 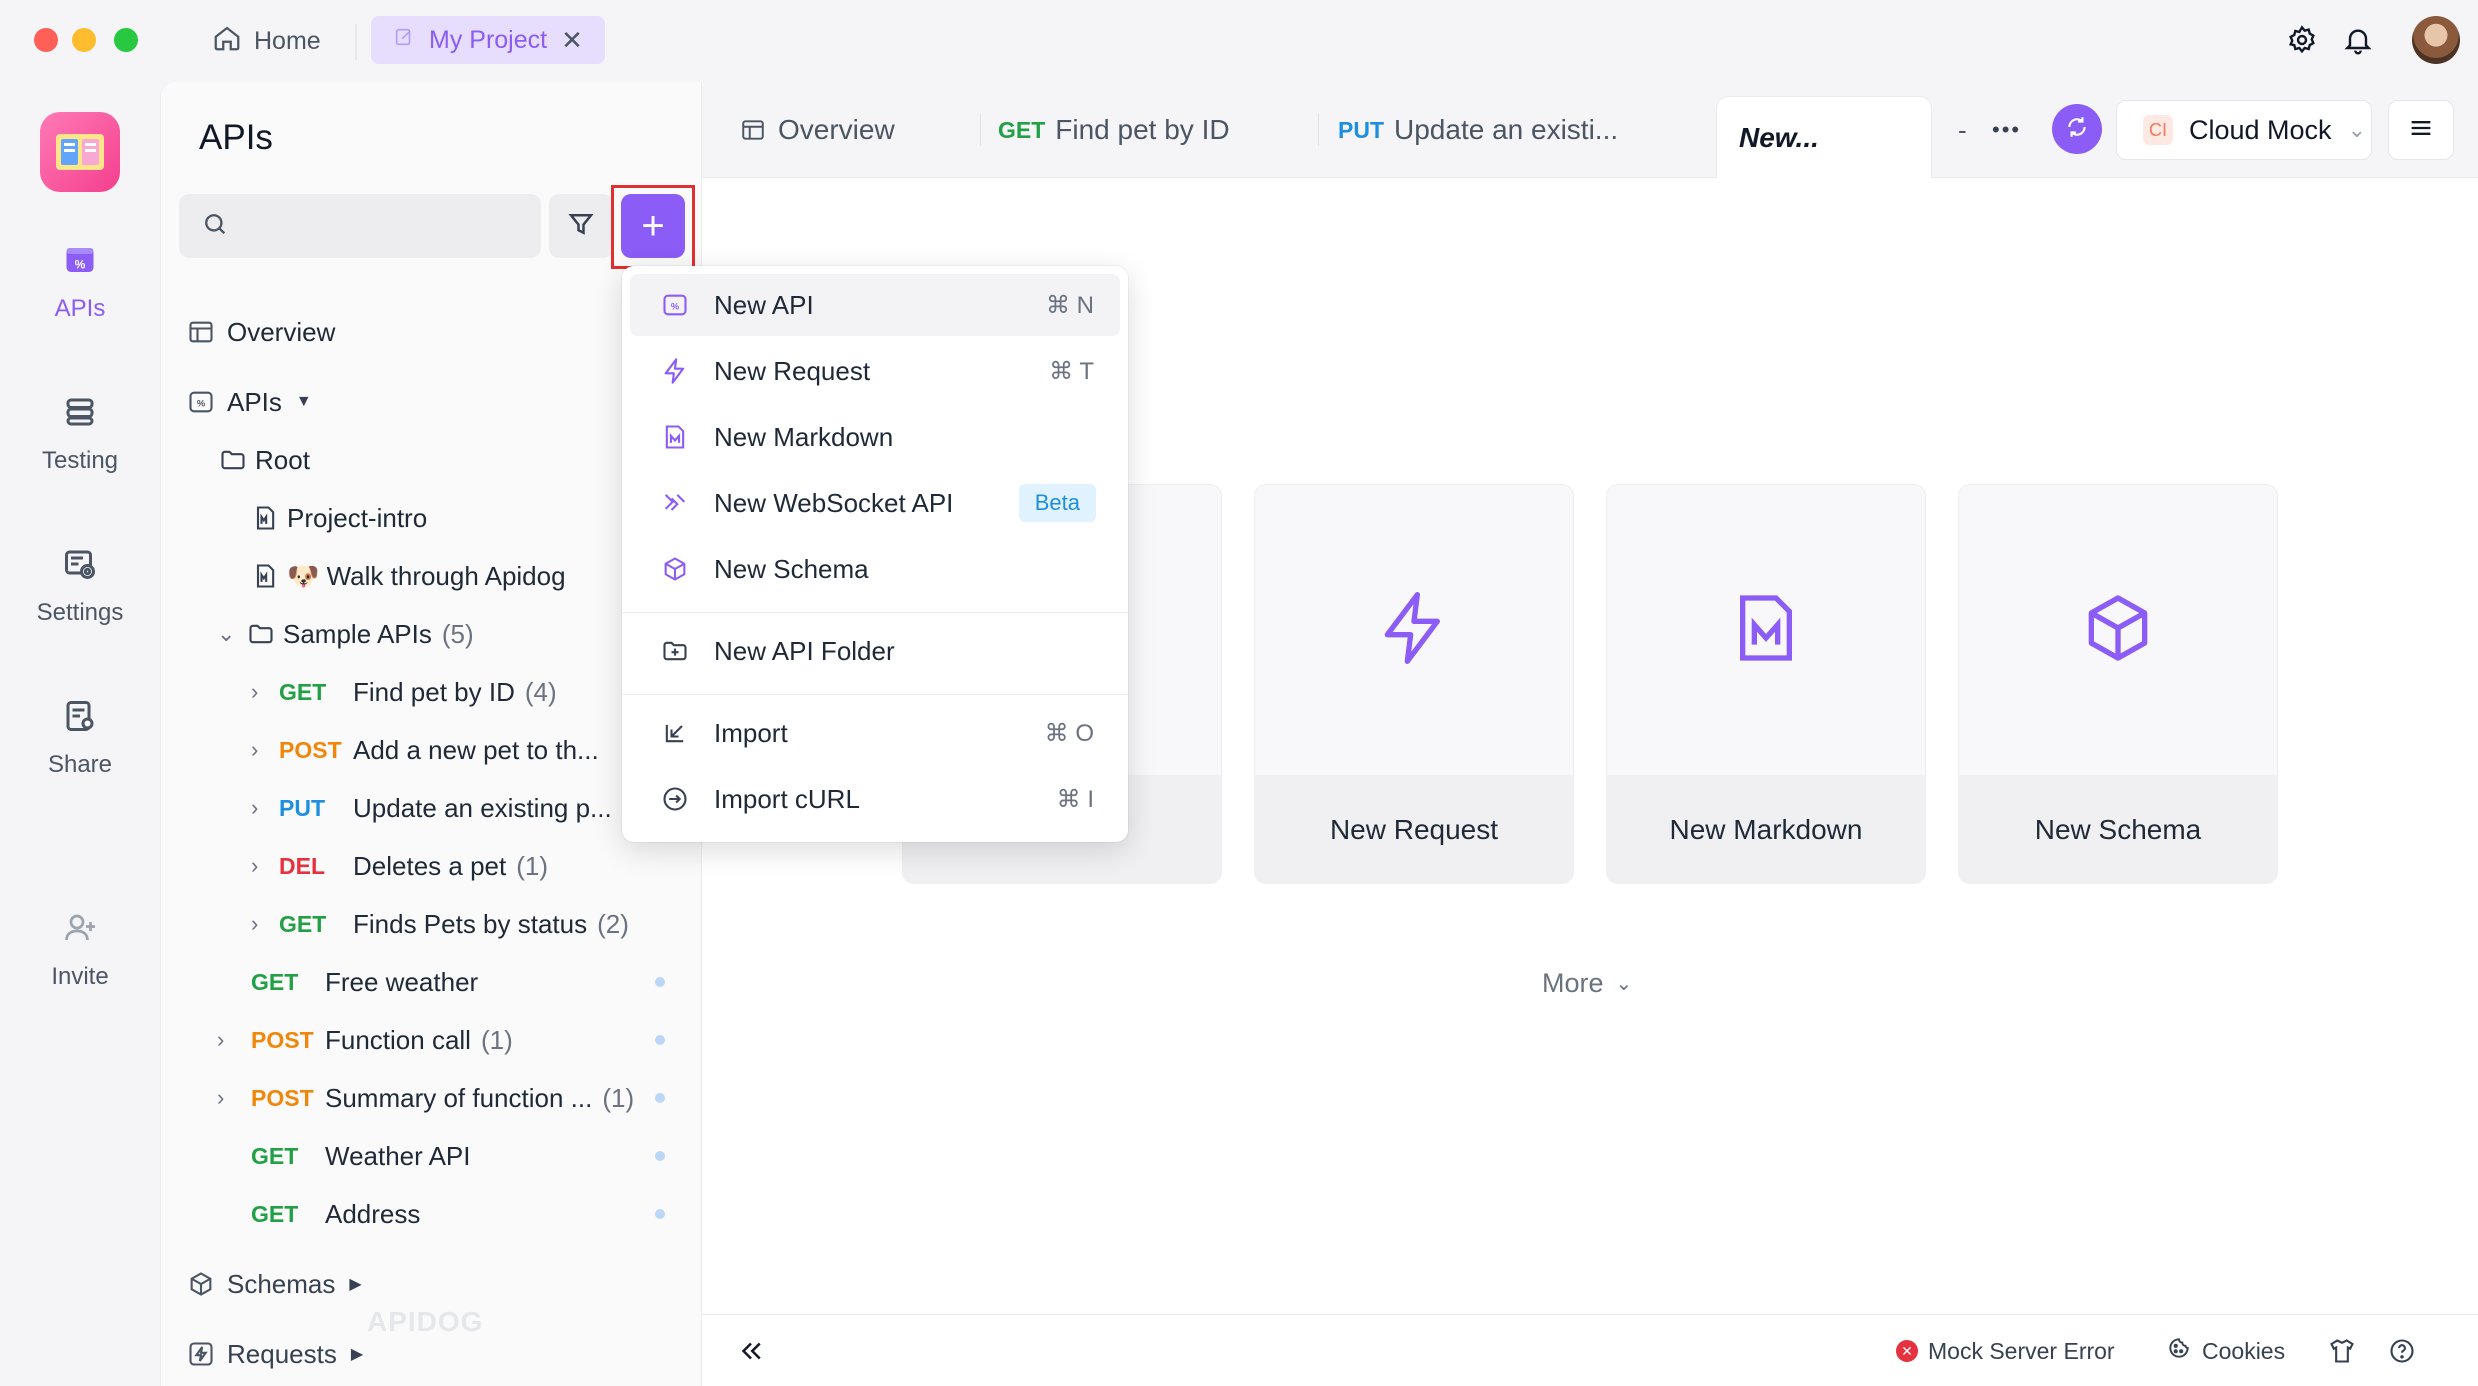 I want to click on environment-selector: CI Cloud Mock ⌄, so click(x=2244, y=130).